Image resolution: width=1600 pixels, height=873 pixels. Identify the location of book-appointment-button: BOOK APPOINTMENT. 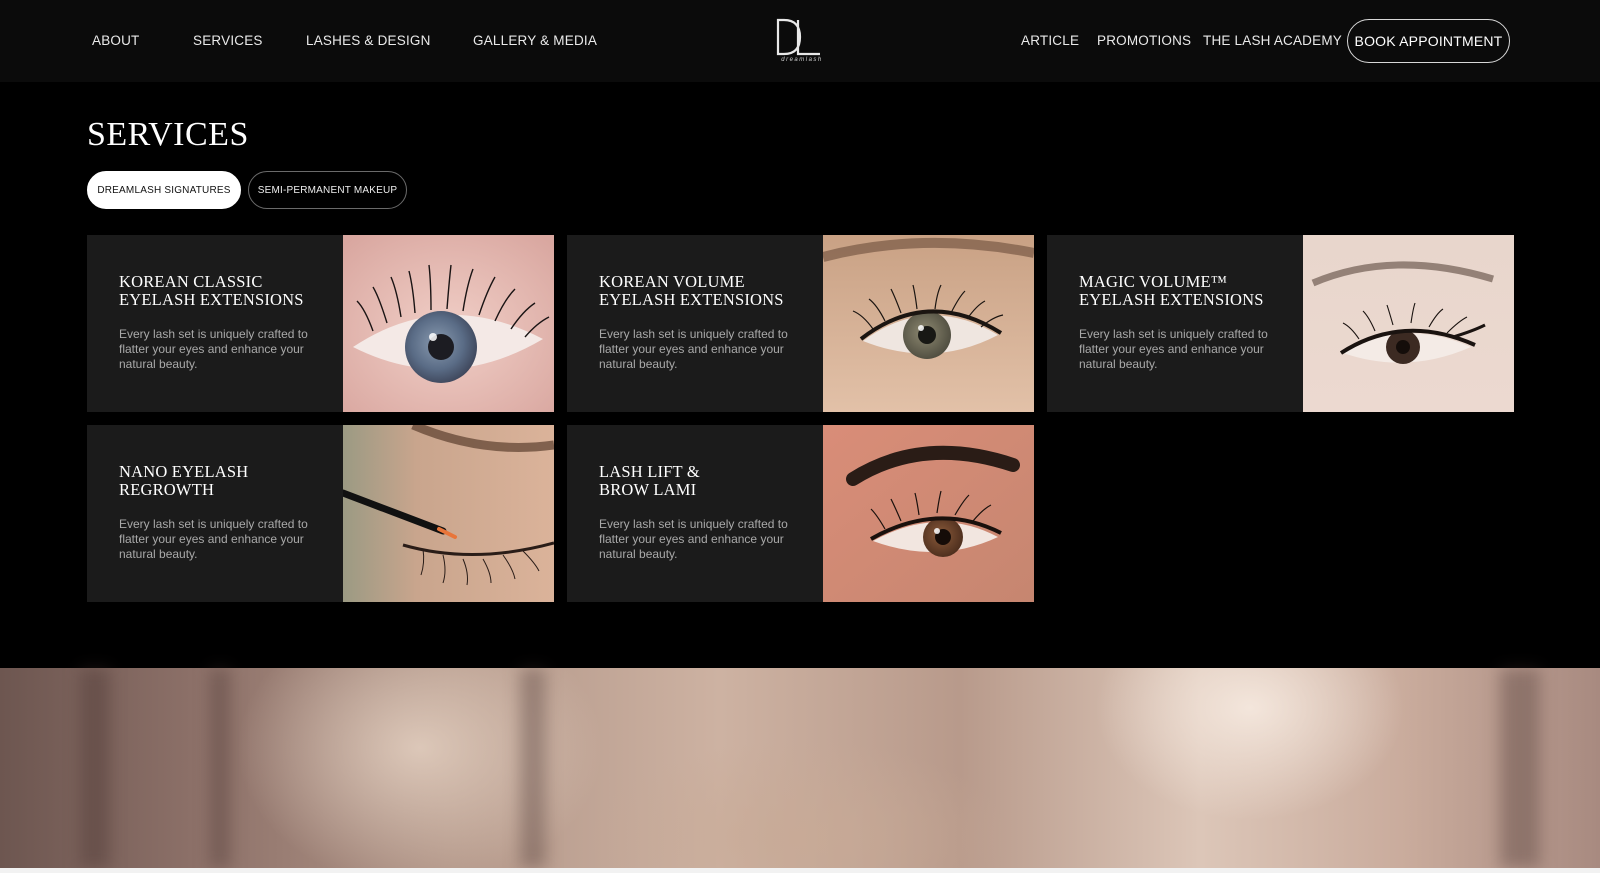
(1428, 41).